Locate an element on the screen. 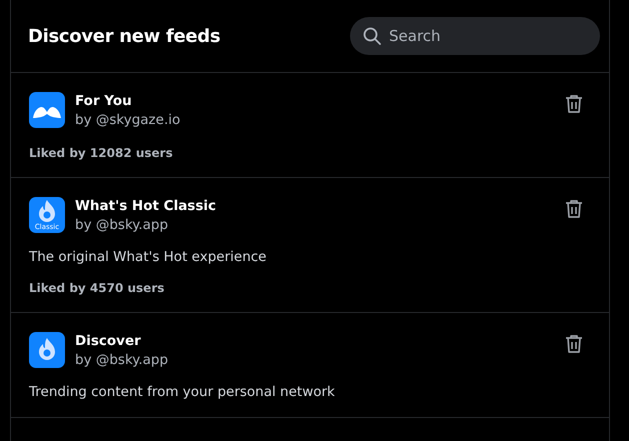 The image size is (629, 441). feed-avatar-icon is located at coordinates (47, 110).